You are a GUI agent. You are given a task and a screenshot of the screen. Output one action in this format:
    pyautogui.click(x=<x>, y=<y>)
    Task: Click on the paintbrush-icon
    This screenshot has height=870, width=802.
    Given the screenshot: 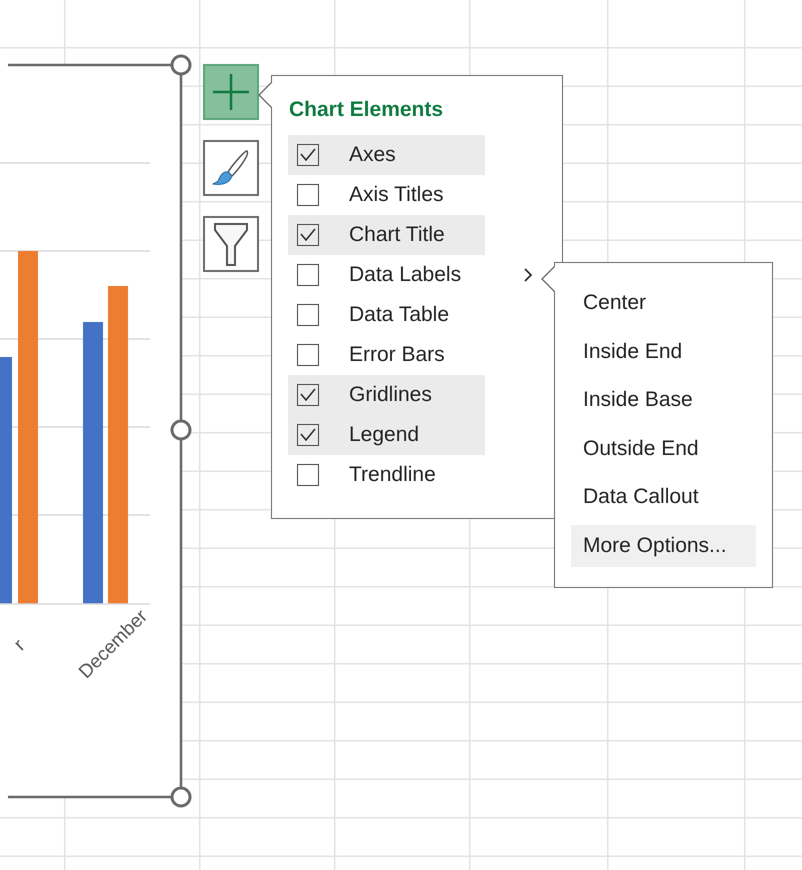 What is the action you would take?
    pyautogui.click(x=231, y=168)
    